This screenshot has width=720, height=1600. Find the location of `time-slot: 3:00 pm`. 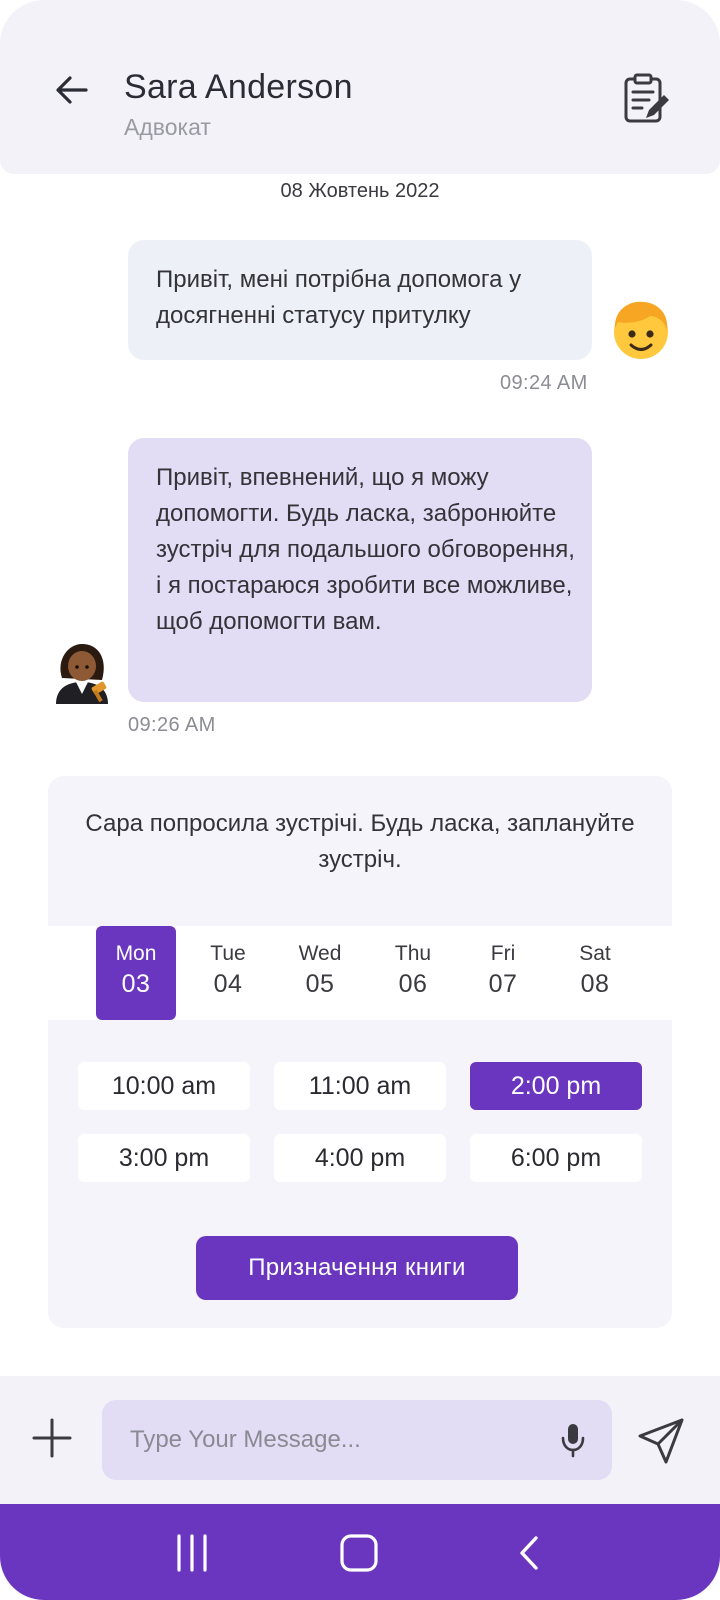

time-slot: 3:00 pm is located at coordinates (164, 1158).